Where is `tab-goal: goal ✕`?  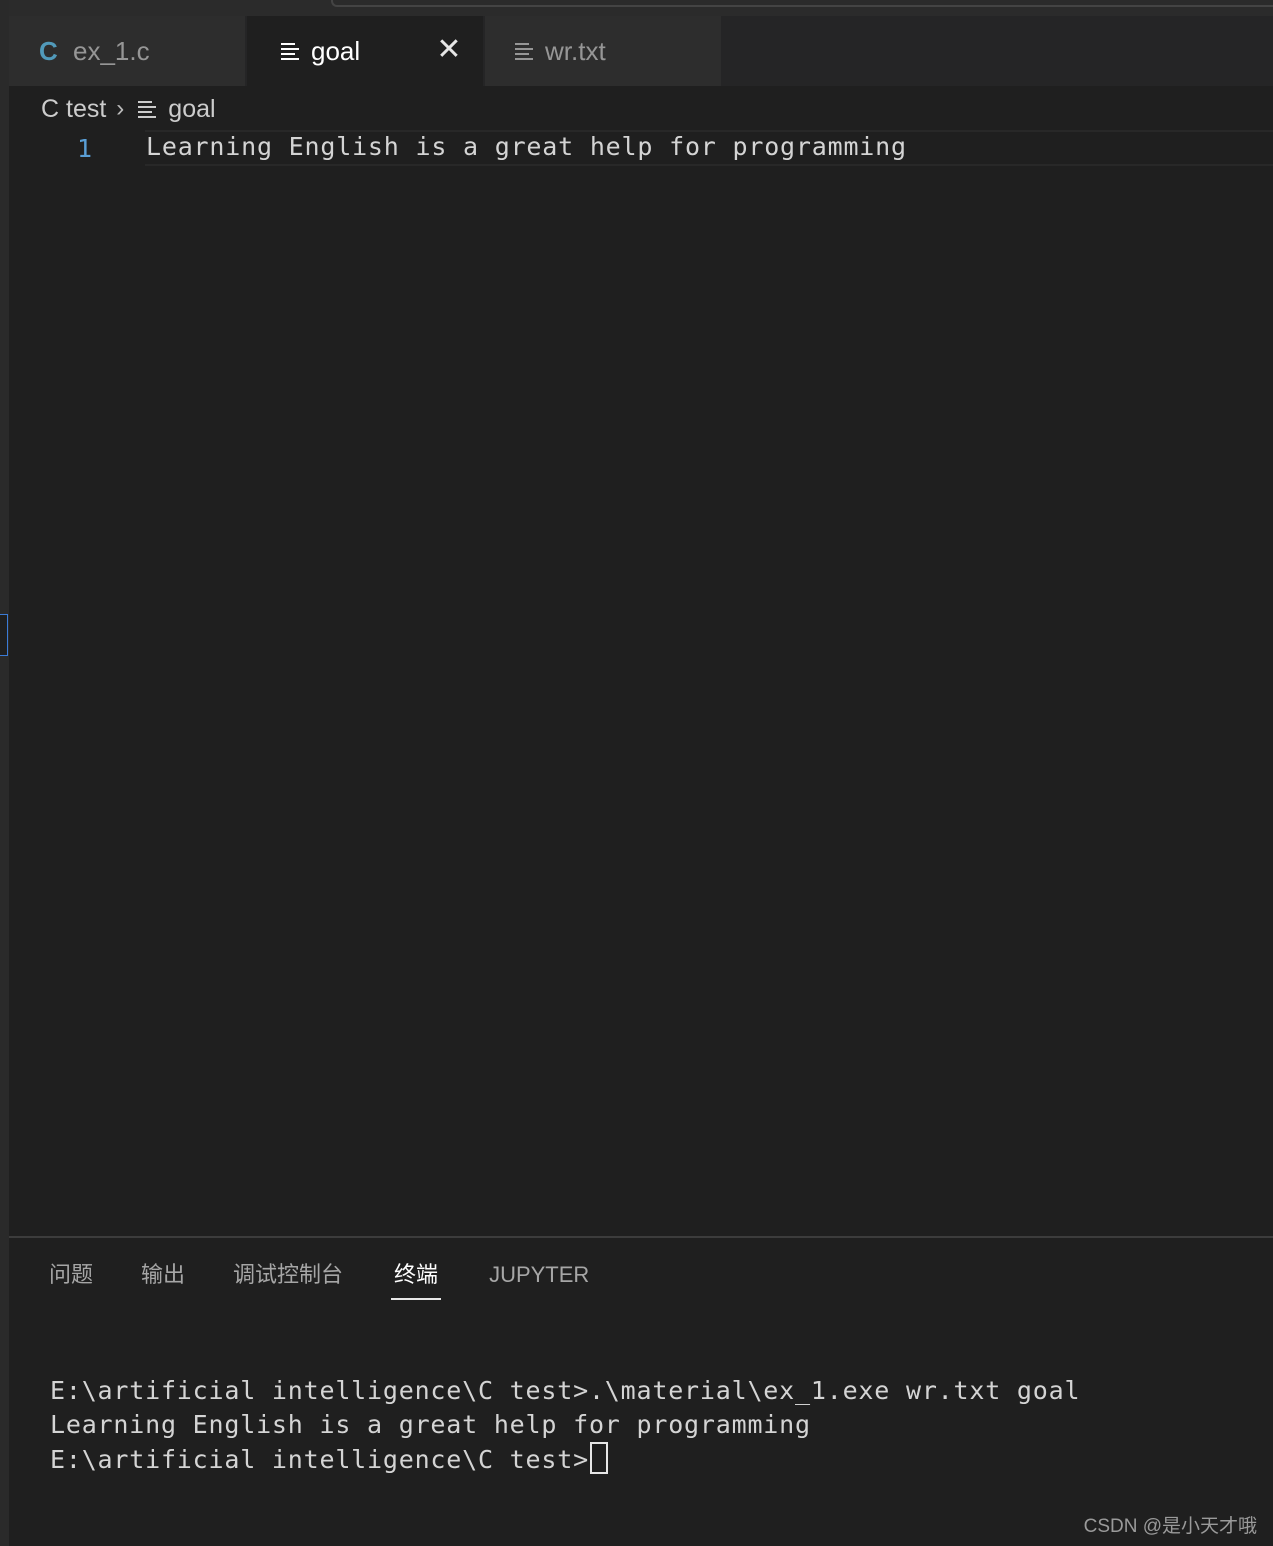
tab-goal: goal ✕ is located at coordinates (366, 51).